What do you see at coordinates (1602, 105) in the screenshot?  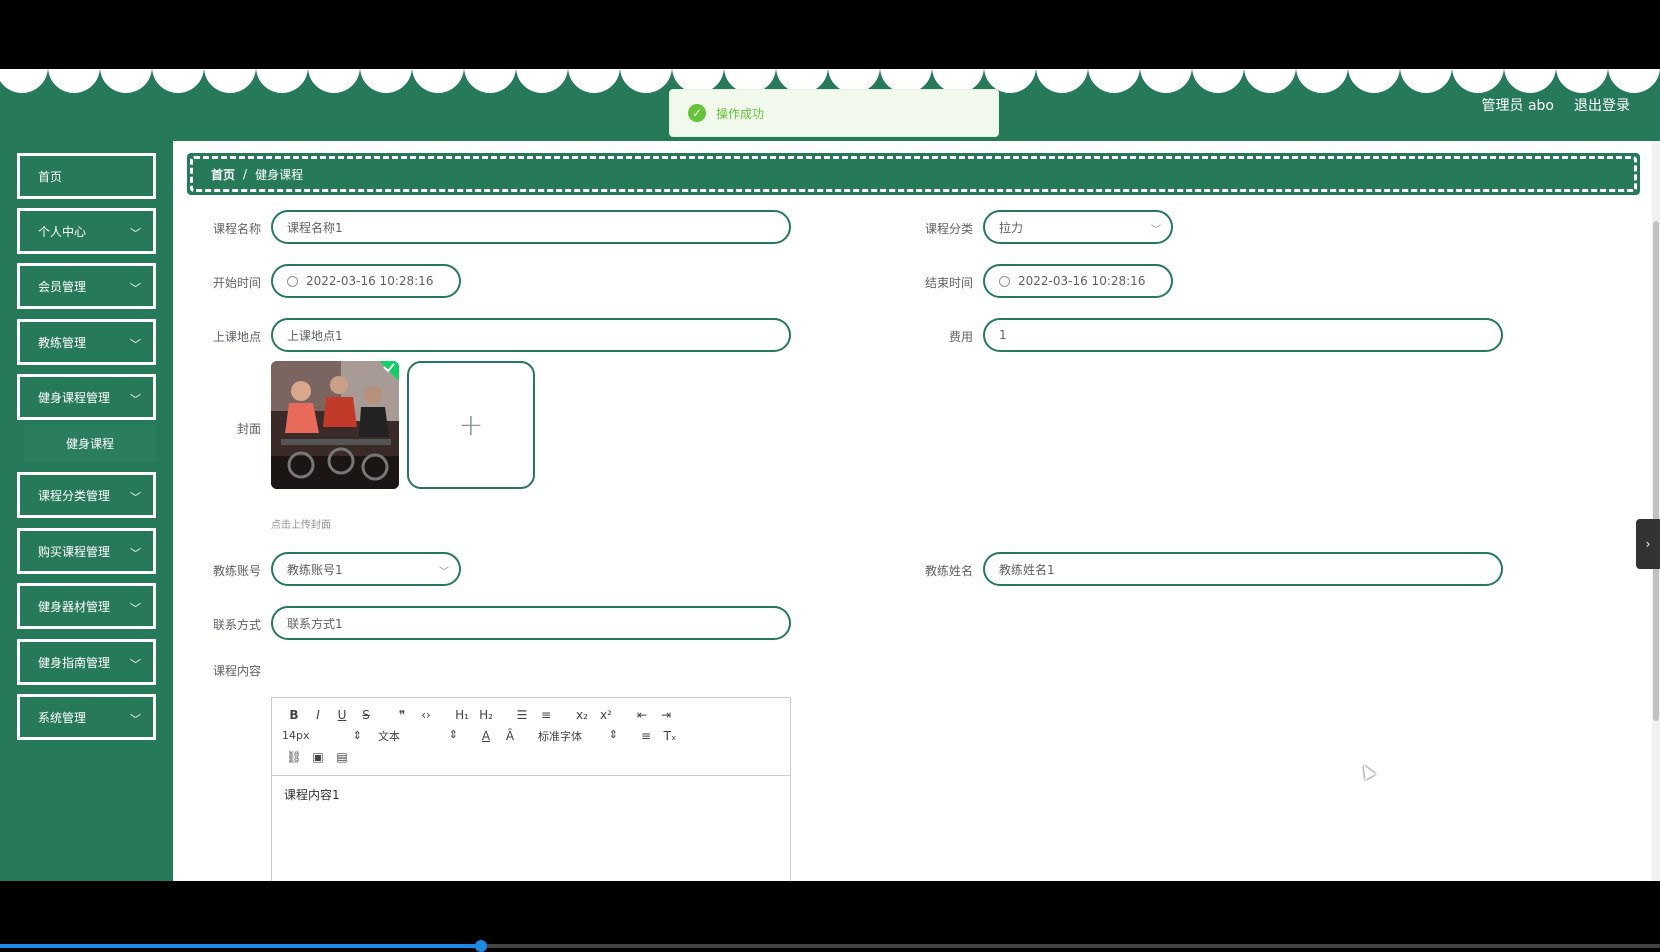 I see `logout-button: 退出登录` at bounding box center [1602, 105].